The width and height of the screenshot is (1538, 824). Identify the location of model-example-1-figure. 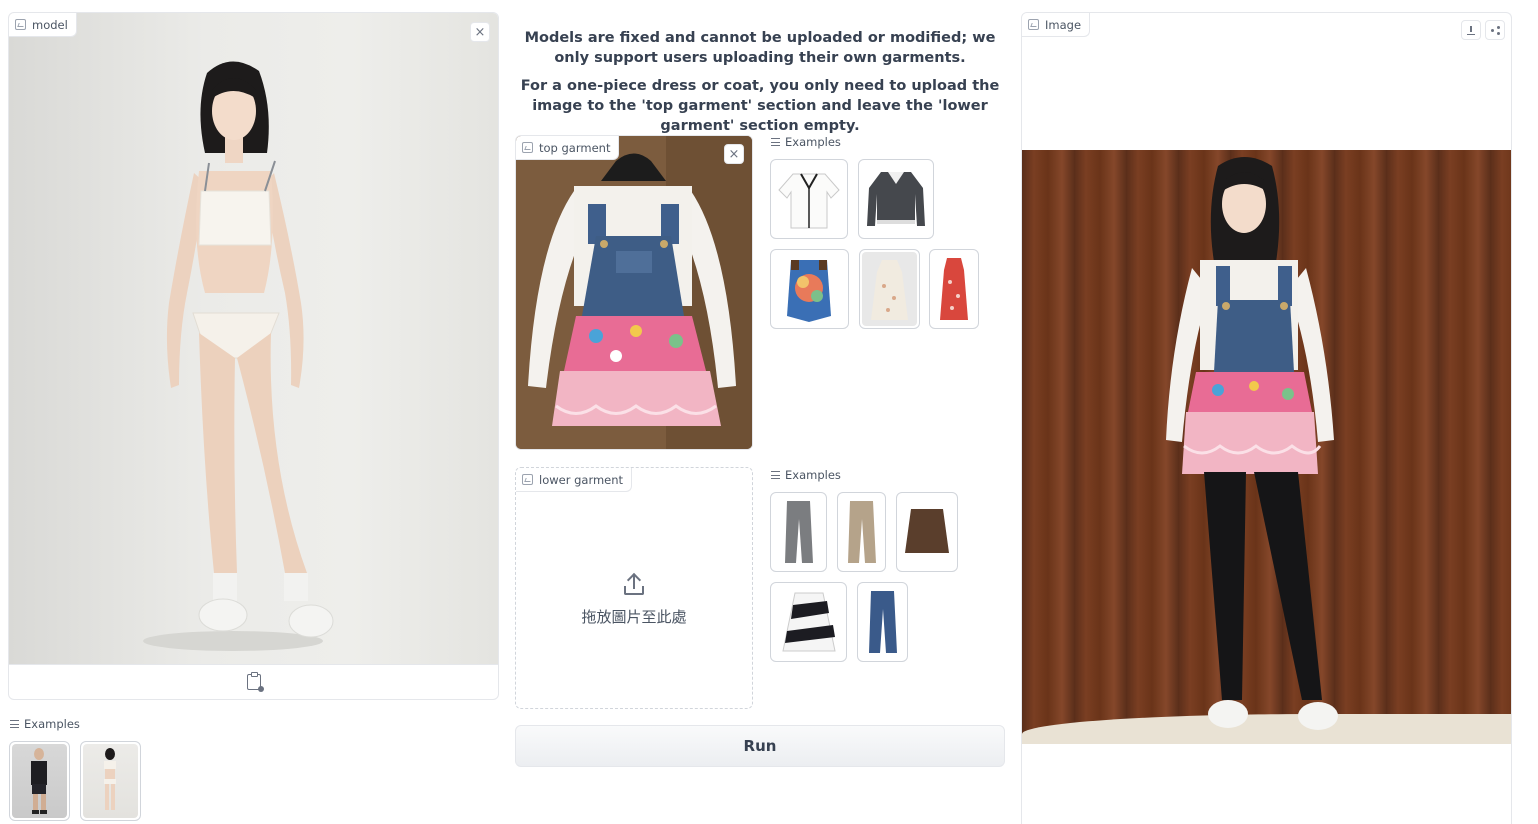
(39, 781).